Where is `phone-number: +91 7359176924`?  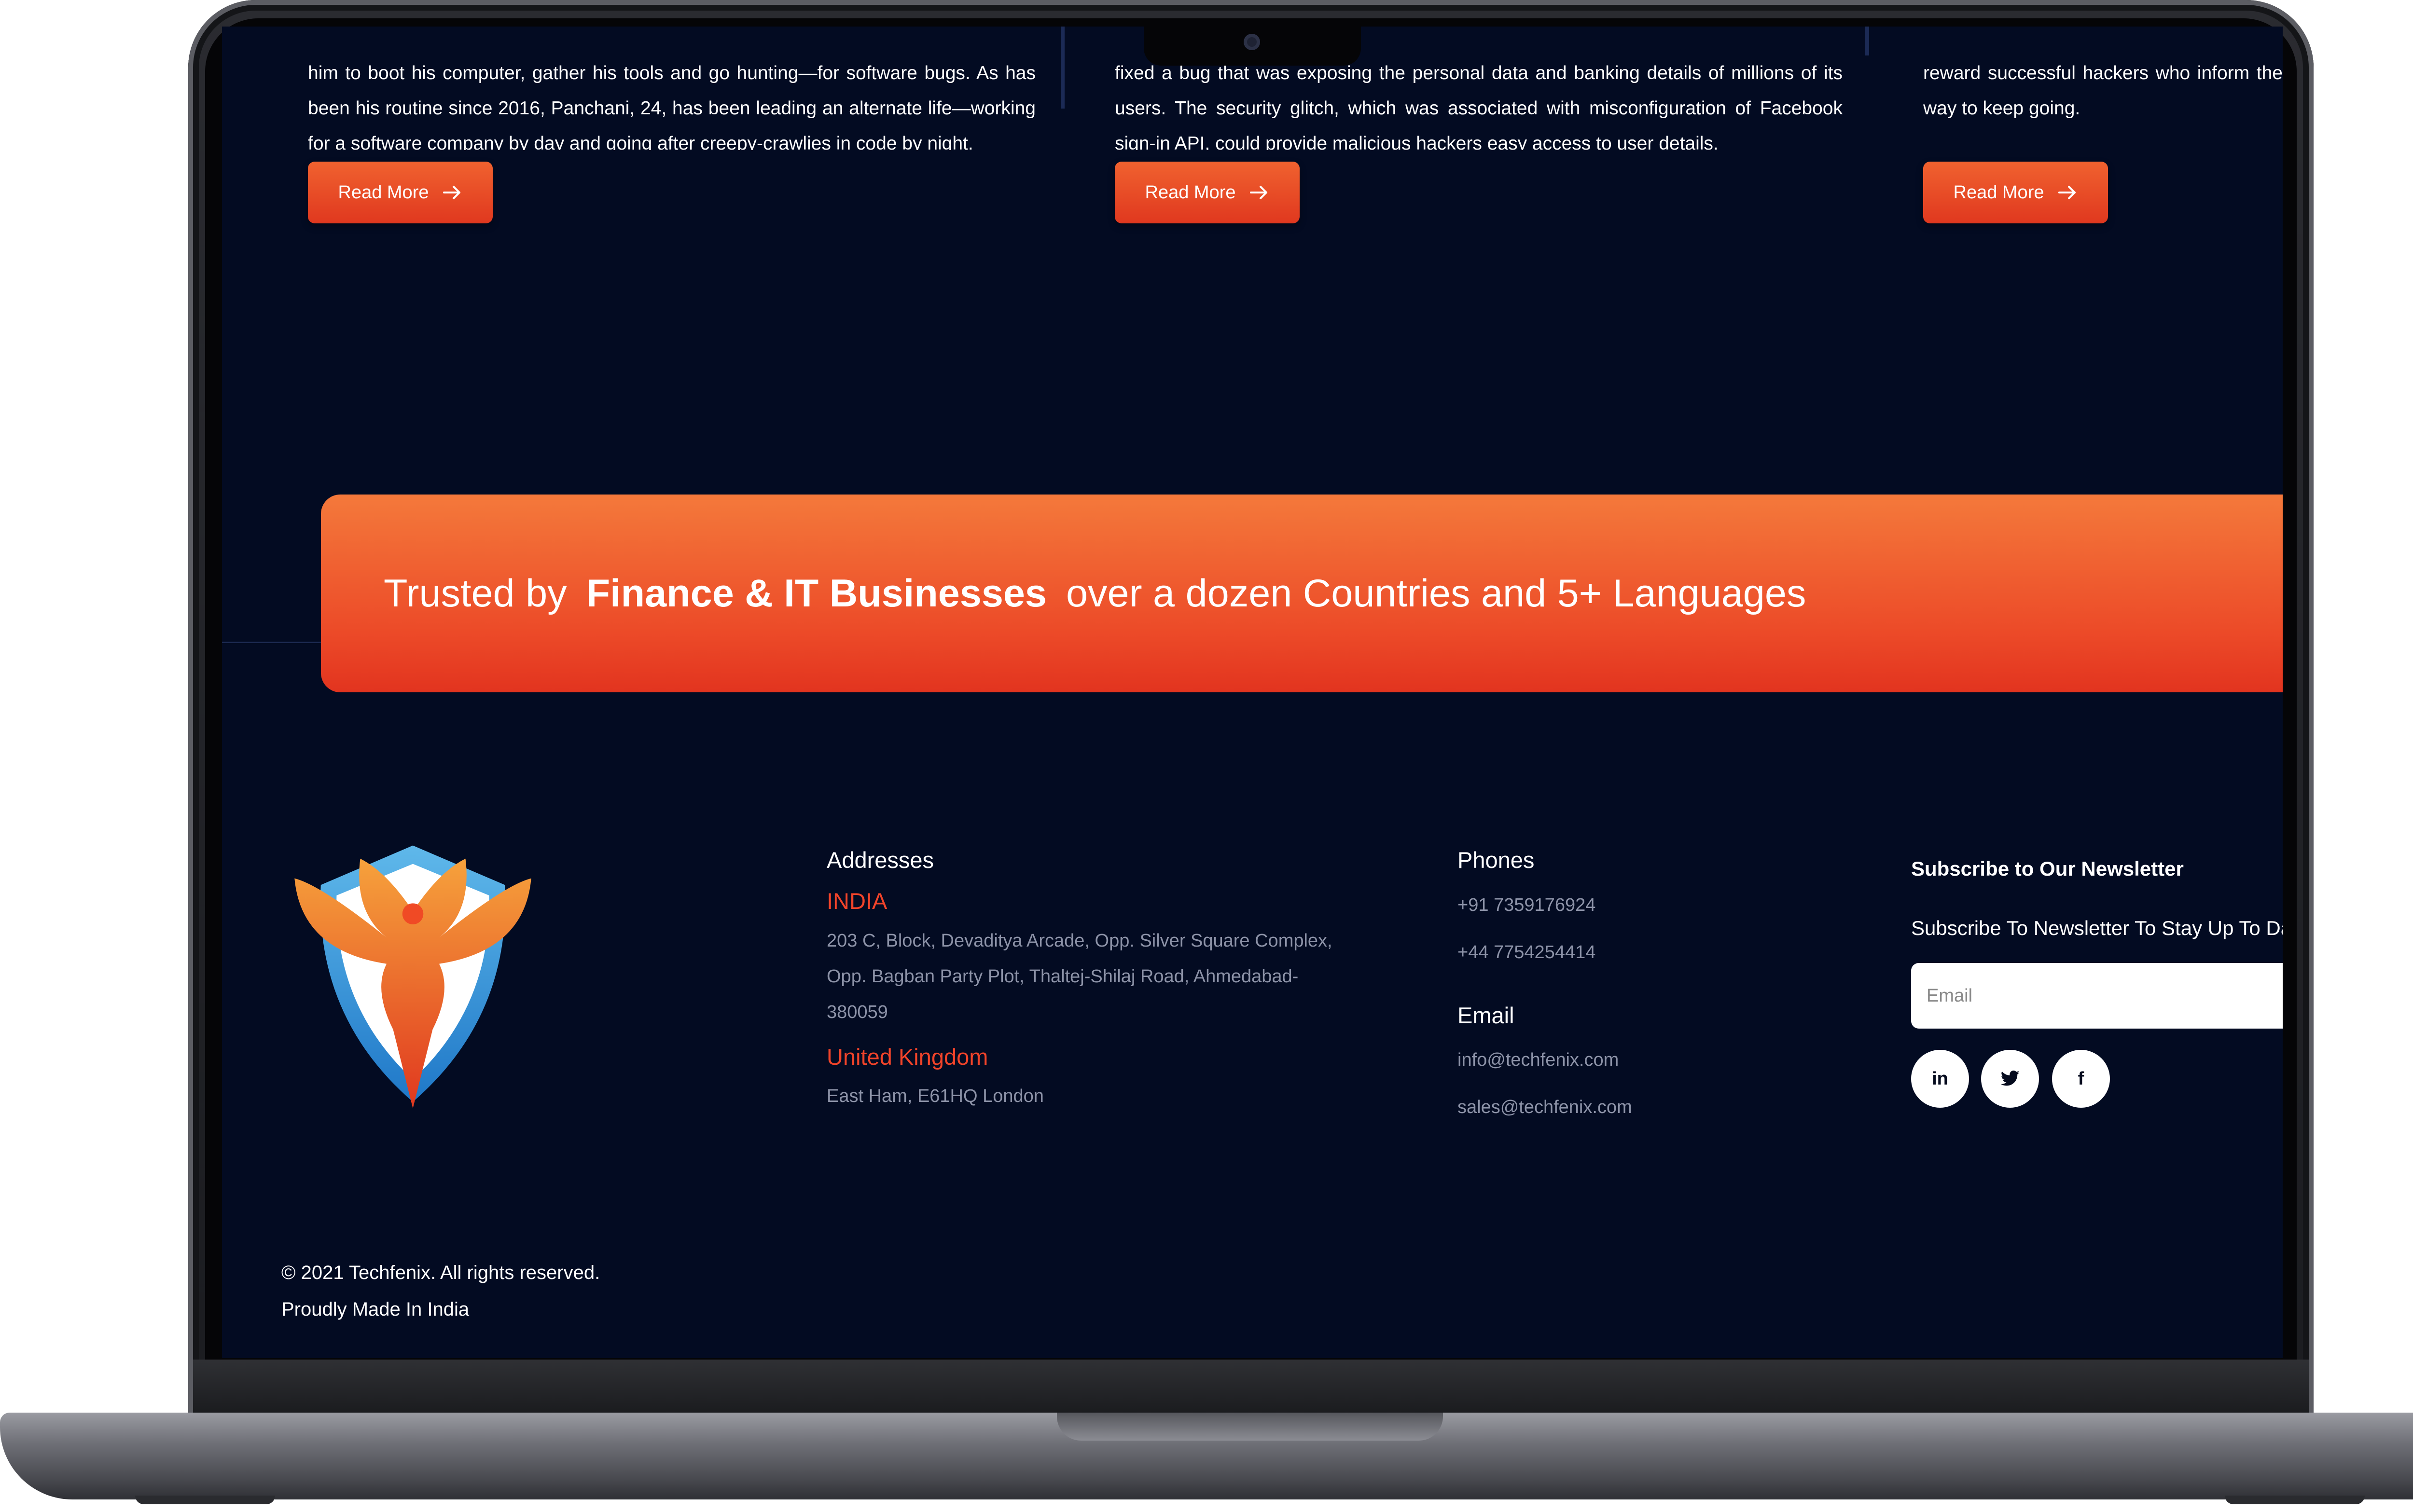
phone-number: +91 7359176924 is located at coordinates (1526, 905).